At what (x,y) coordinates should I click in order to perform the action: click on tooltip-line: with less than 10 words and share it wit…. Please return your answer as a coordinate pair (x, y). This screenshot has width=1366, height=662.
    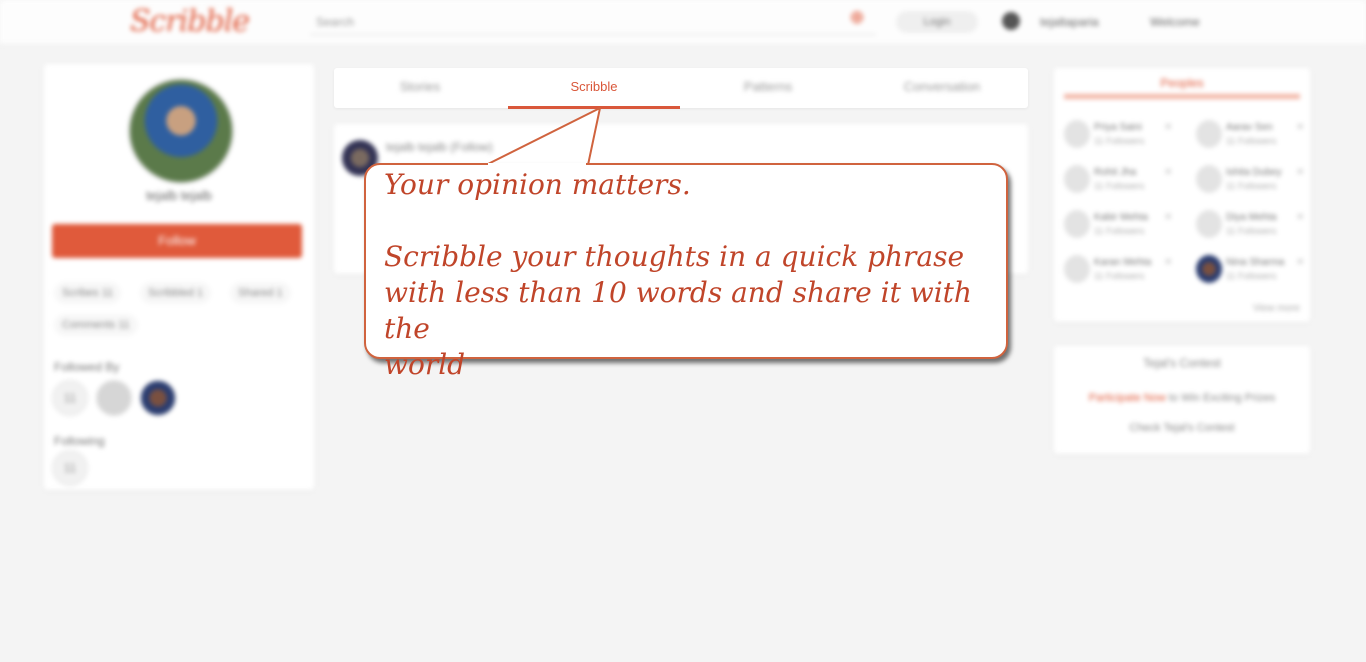
    Looking at the image, I should click on (678, 310).